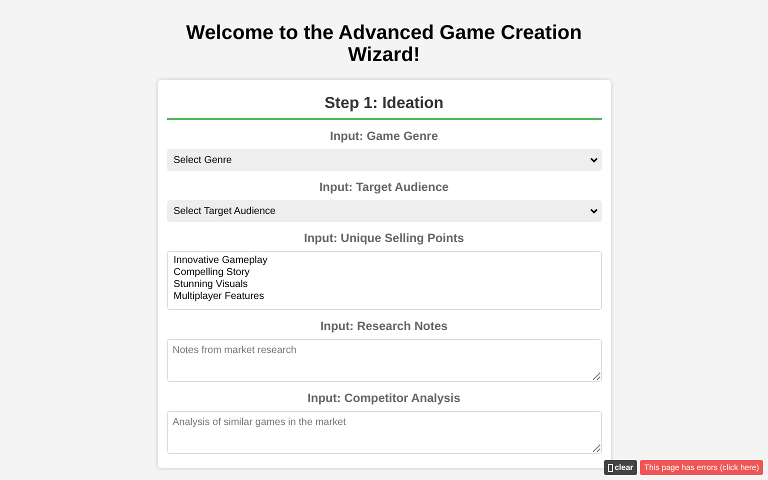  Describe the element at coordinates (384, 273) in the screenshot. I see `list-option: Compelling Story` at that location.